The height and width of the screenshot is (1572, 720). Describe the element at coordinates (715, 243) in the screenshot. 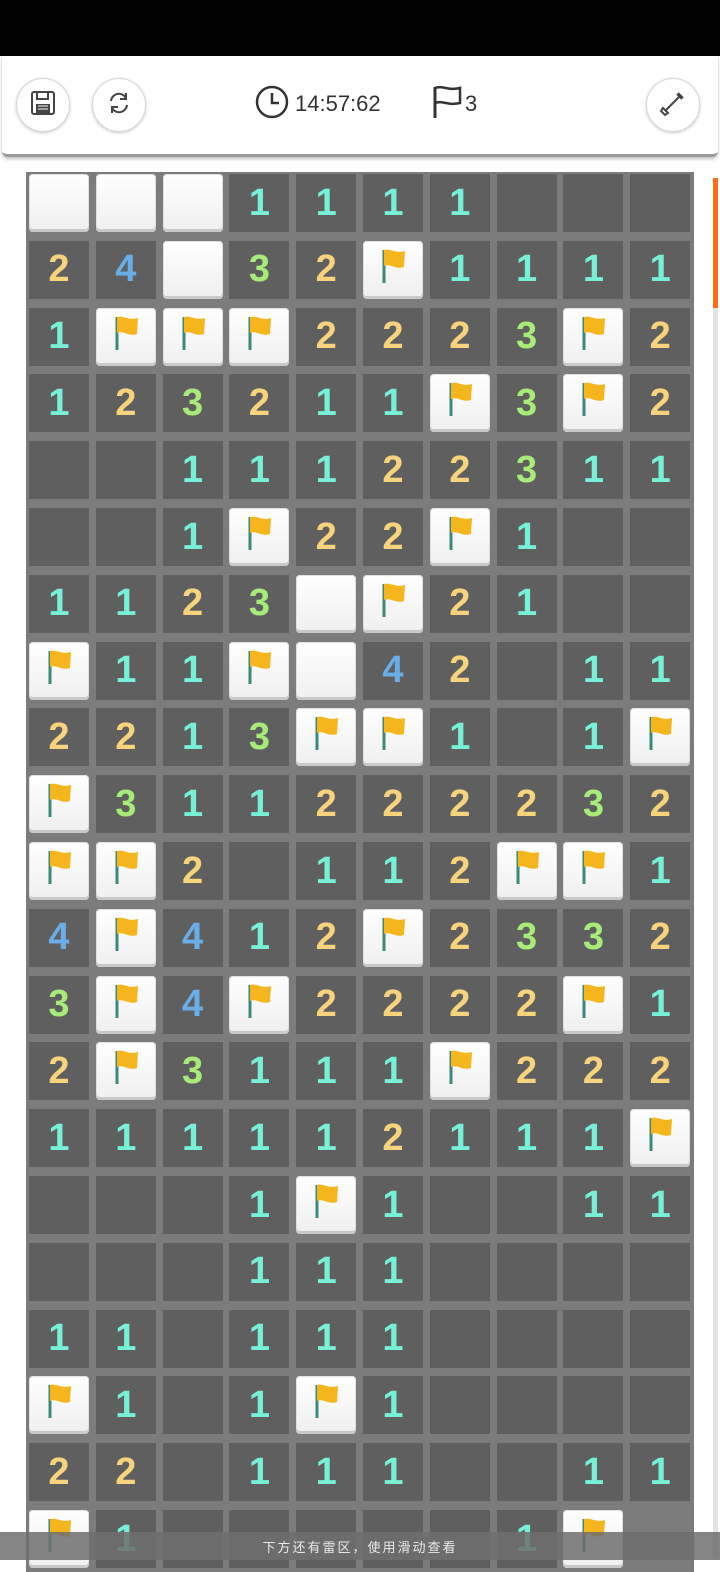

I see `scroll-thumb` at that location.